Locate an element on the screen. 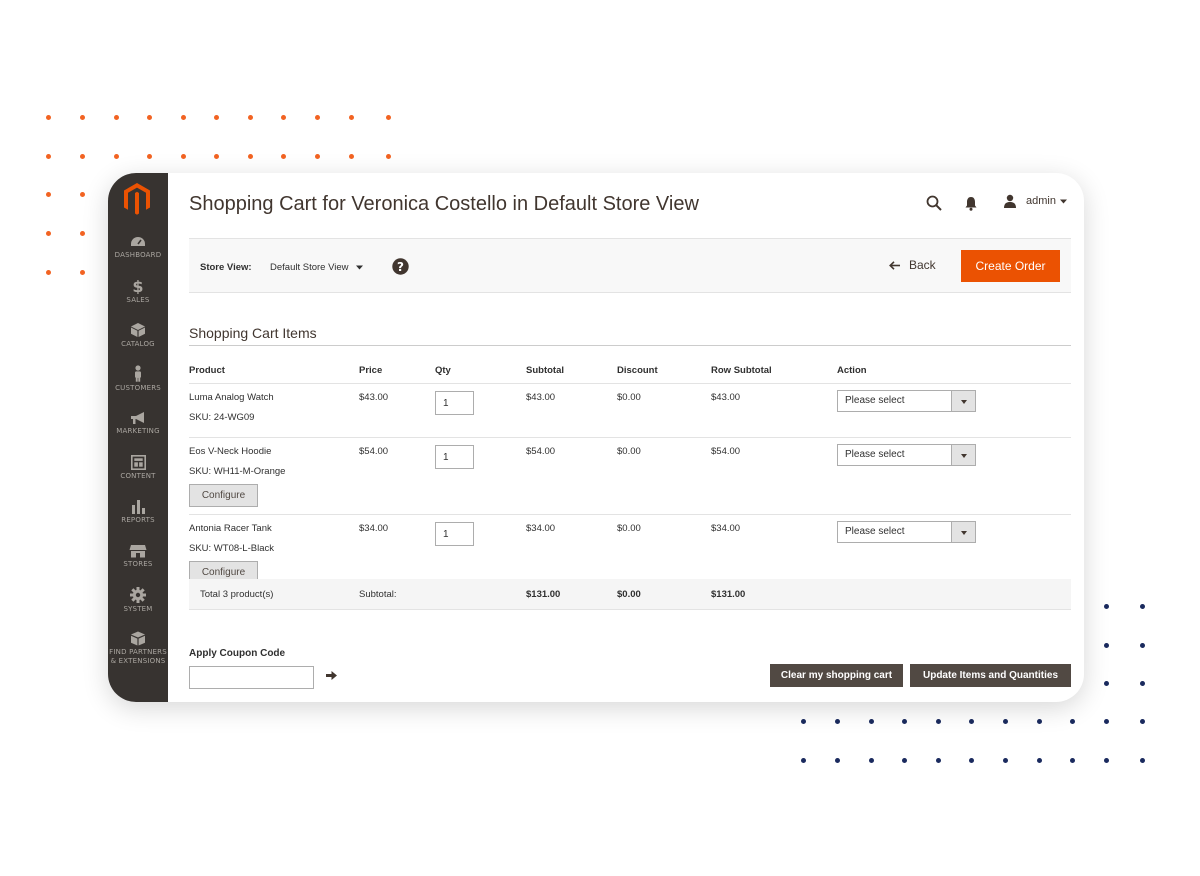 The image size is (1200, 876). sidebar-item-content: CONTENT is located at coordinates (138, 468).